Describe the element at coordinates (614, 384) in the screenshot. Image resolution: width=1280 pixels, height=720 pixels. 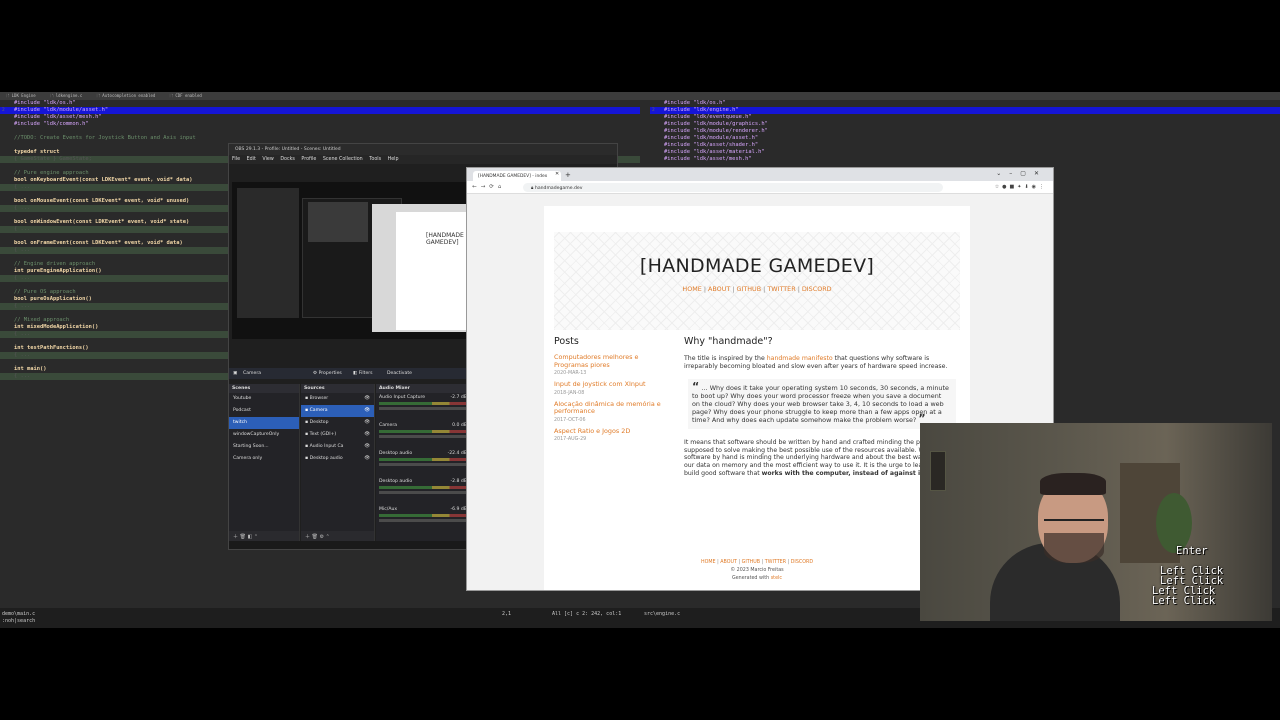
I see `post-link: Input de joystick com XInput` at that location.